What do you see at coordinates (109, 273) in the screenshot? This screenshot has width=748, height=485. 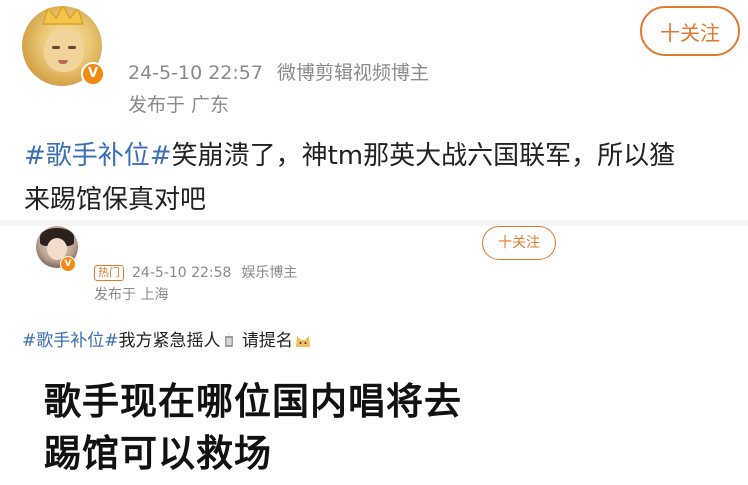 I see `hot-badge: 热门` at bounding box center [109, 273].